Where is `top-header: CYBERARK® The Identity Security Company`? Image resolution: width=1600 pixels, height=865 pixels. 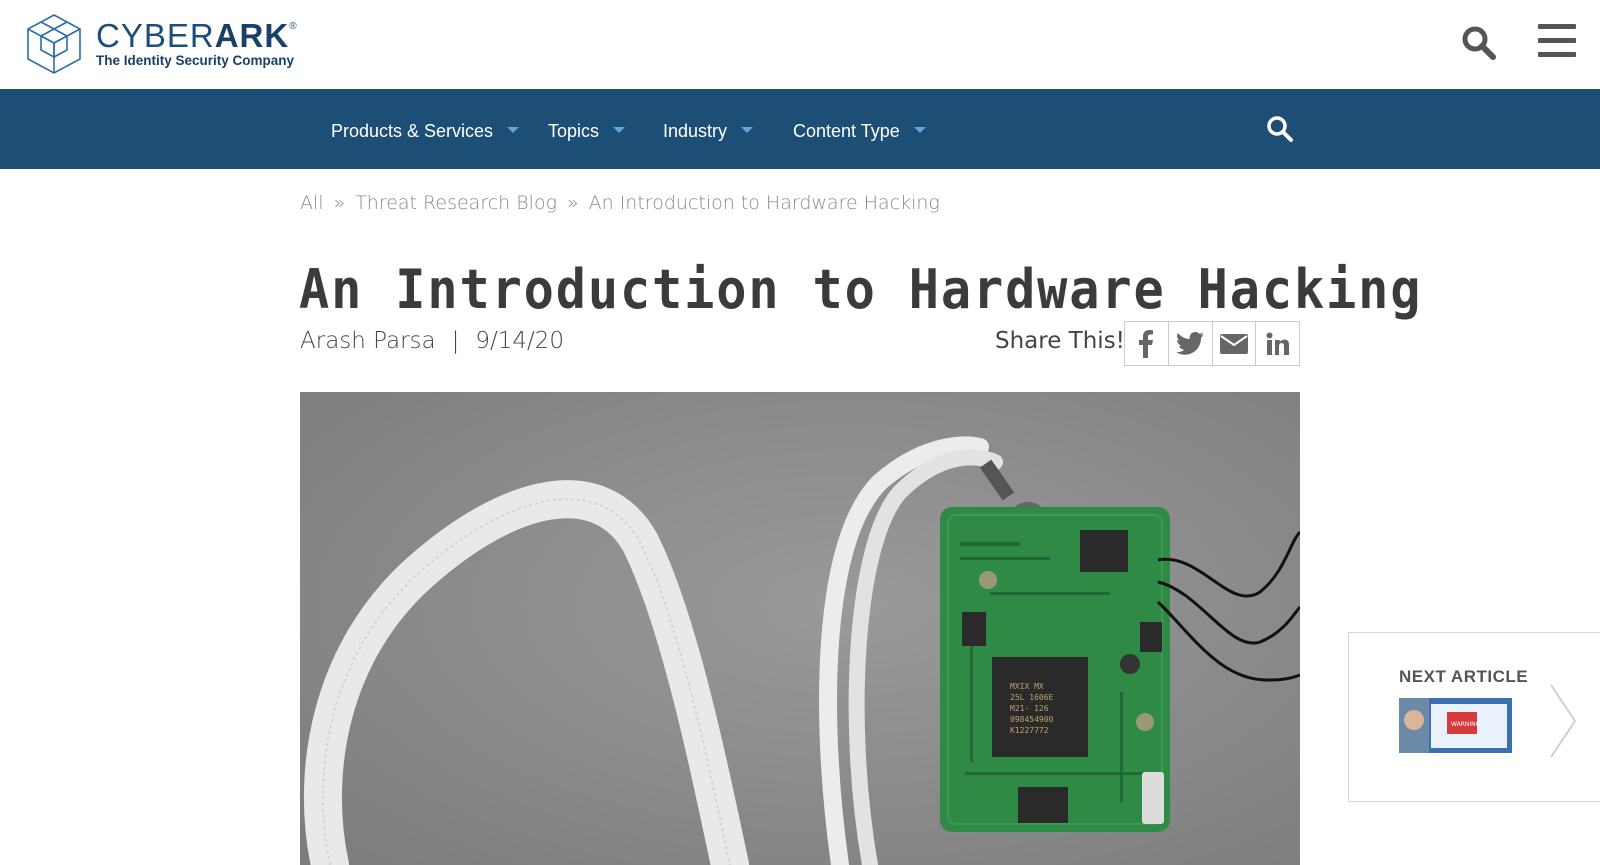 top-header: CYBERARK® The Identity Security Company is located at coordinates (800, 44).